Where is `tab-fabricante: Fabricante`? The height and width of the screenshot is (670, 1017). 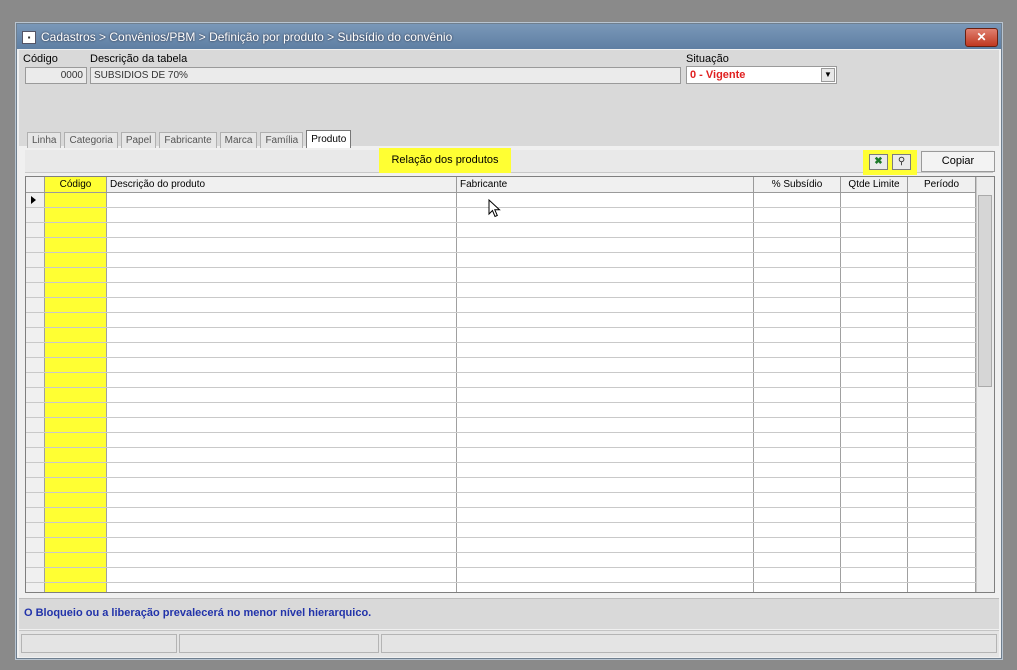
tab-fabricante: Fabricante is located at coordinates (188, 140).